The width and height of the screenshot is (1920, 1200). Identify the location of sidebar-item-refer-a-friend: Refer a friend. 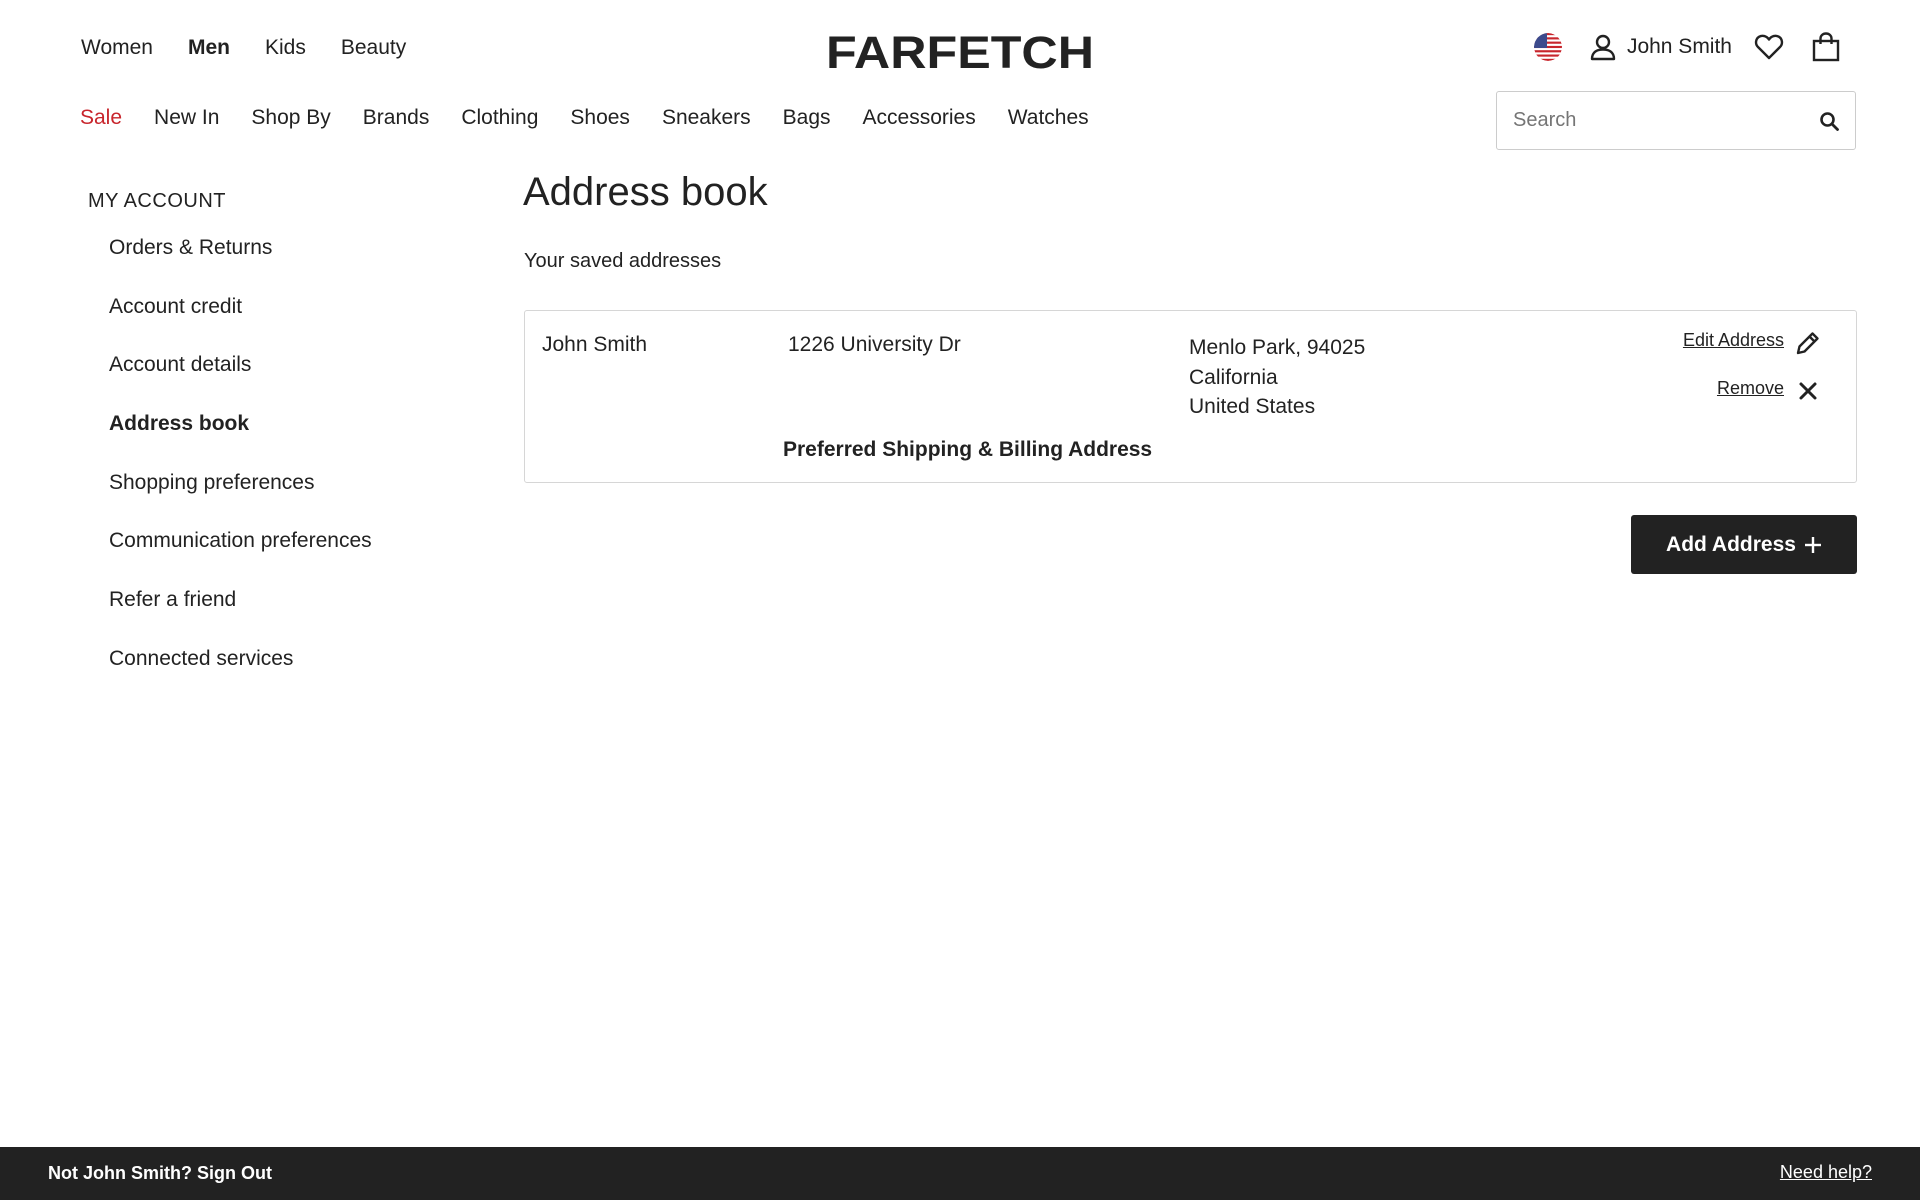
(240, 617).